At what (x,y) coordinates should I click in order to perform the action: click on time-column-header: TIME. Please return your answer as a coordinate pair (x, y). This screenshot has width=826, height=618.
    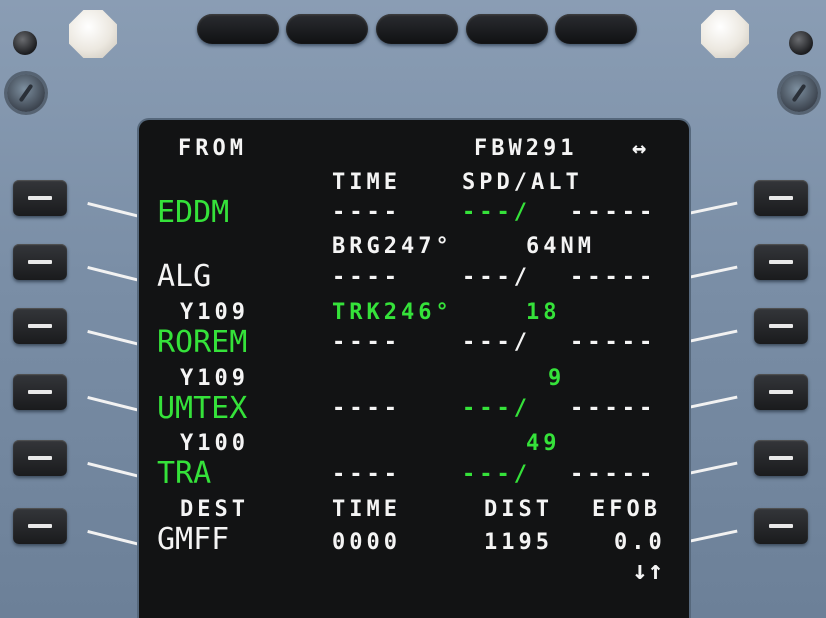
    Looking at the image, I should click on (366, 182).